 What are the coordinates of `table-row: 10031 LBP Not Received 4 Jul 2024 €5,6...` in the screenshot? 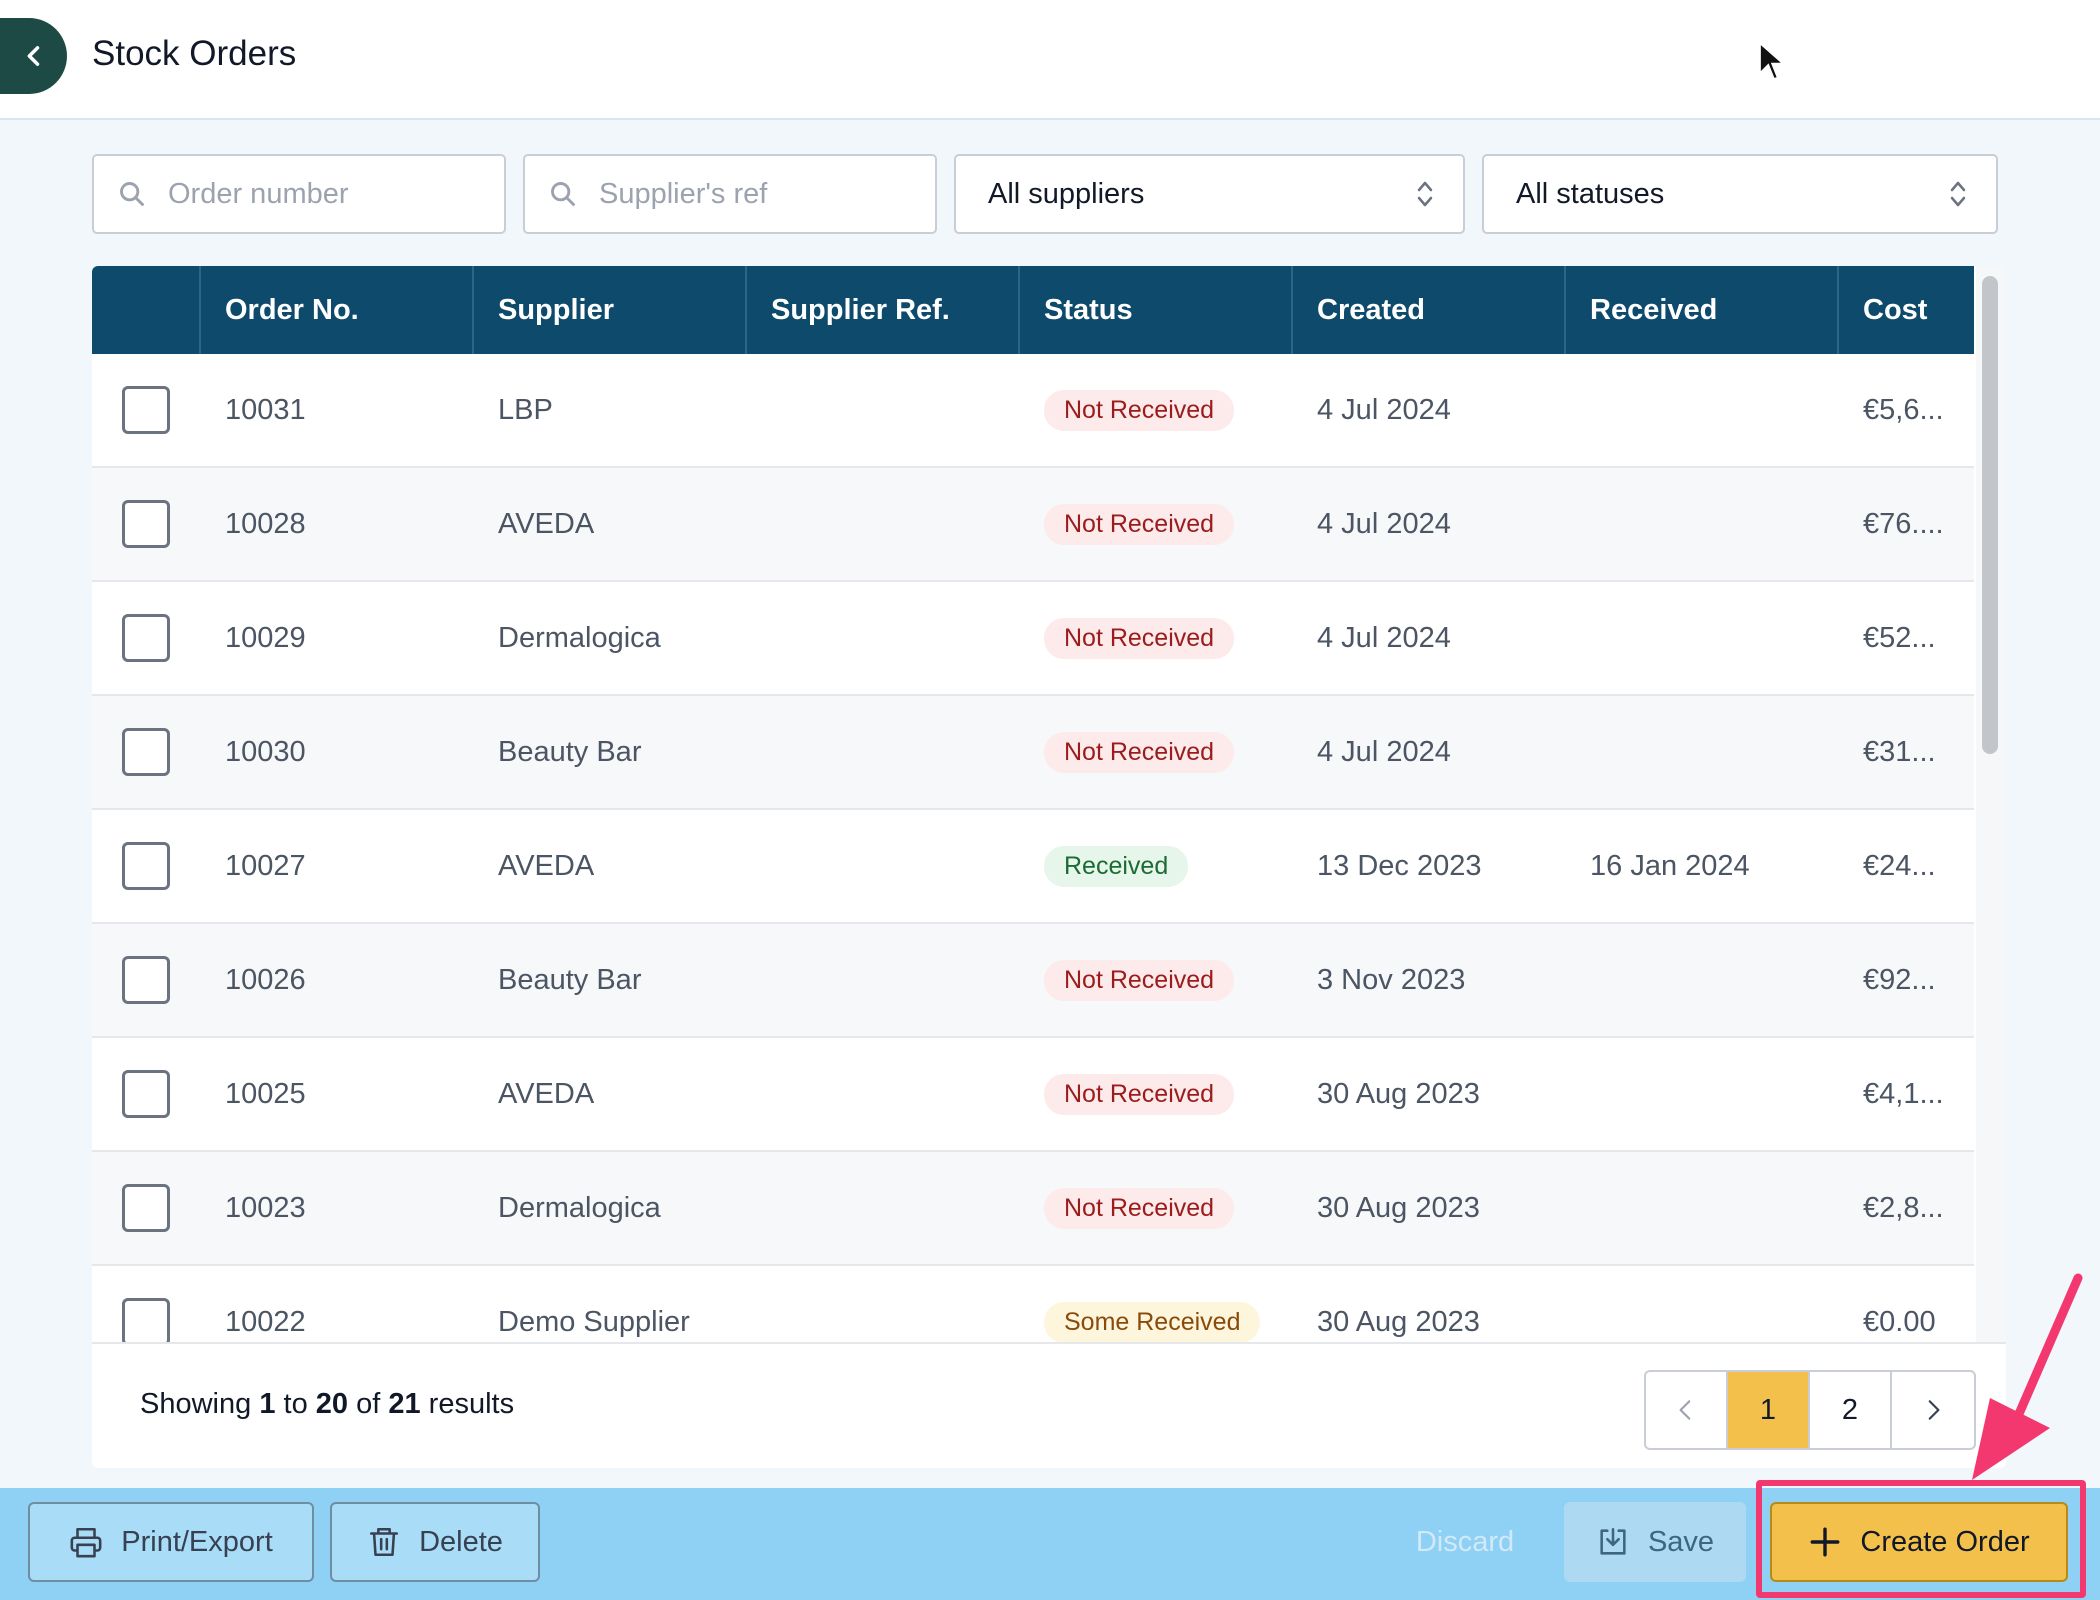 It's located at (1033, 411).